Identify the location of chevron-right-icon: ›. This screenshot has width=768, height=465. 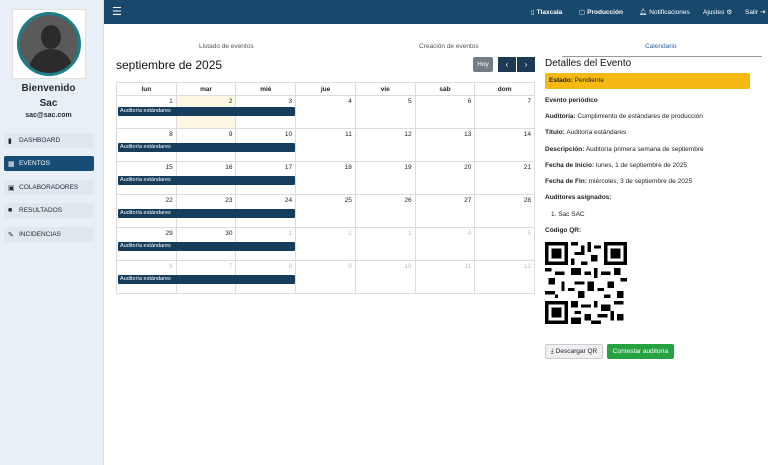
(526, 64).